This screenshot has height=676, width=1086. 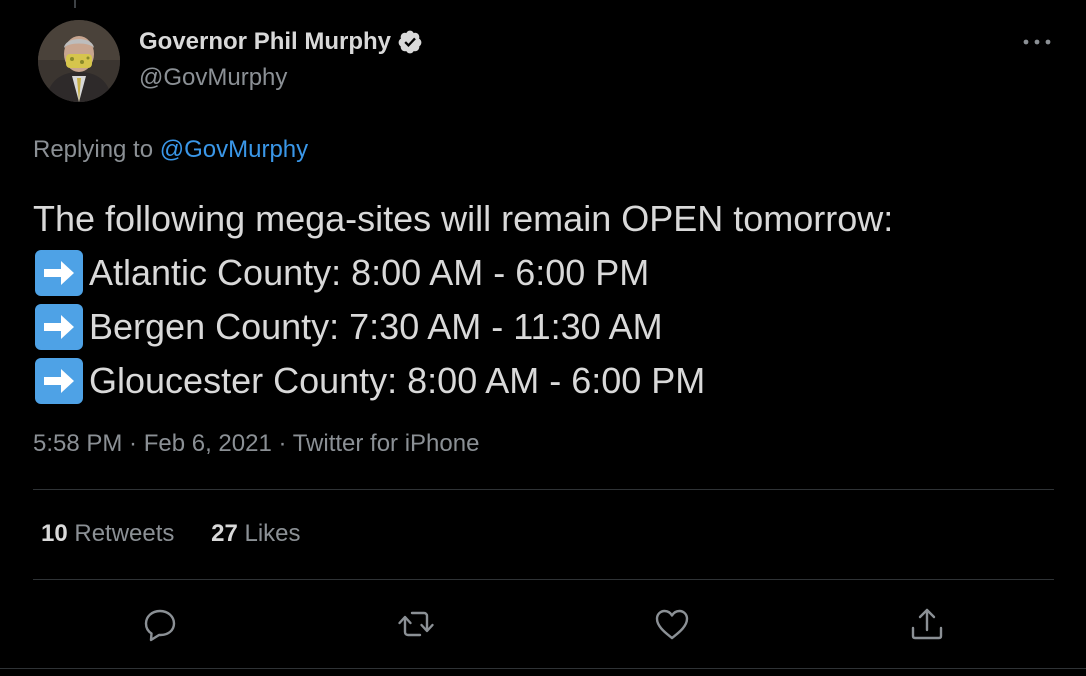 What do you see at coordinates (543, 668) in the screenshot?
I see `bottom-border` at bounding box center [543, 668].